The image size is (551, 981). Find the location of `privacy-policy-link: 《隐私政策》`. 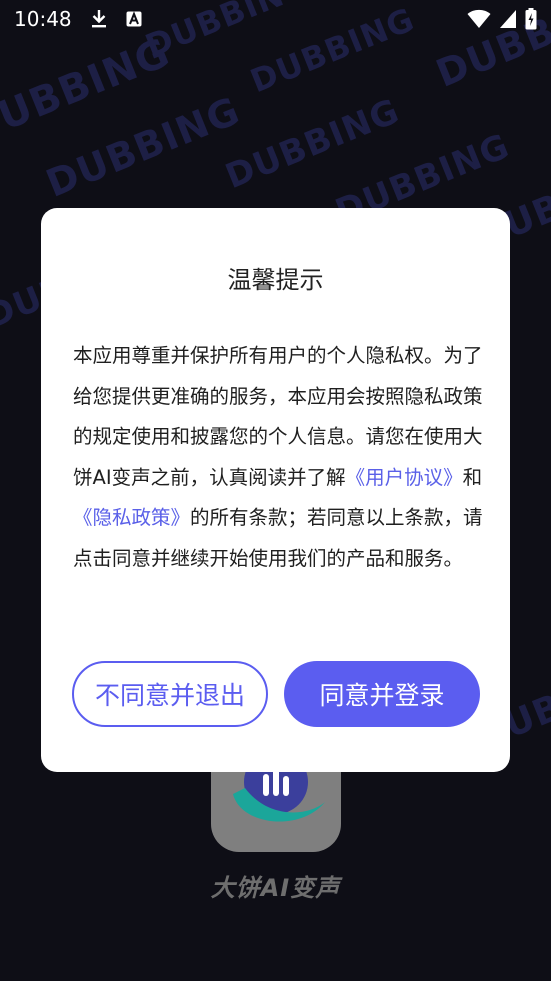

privacy-policy-link: 《隐私政策》 is located at coordinates (131, 517).